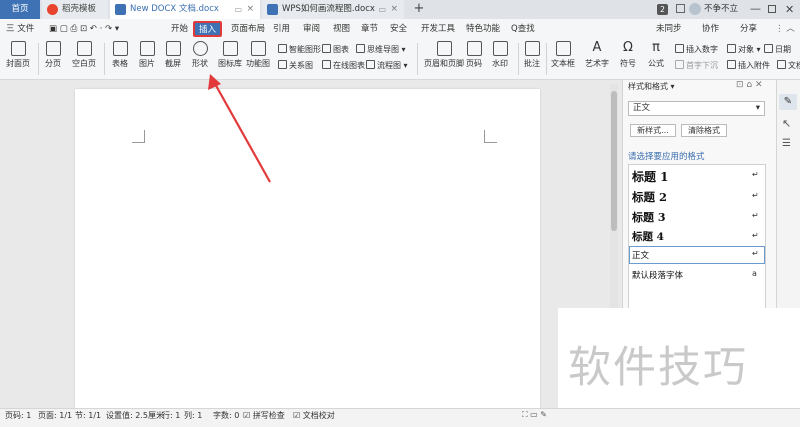 This screenshot has height=427, width=800. Describe the element at coordinates (318, 415) in the screenshot. I see `doc-proof-label: 文档校对` at that location.